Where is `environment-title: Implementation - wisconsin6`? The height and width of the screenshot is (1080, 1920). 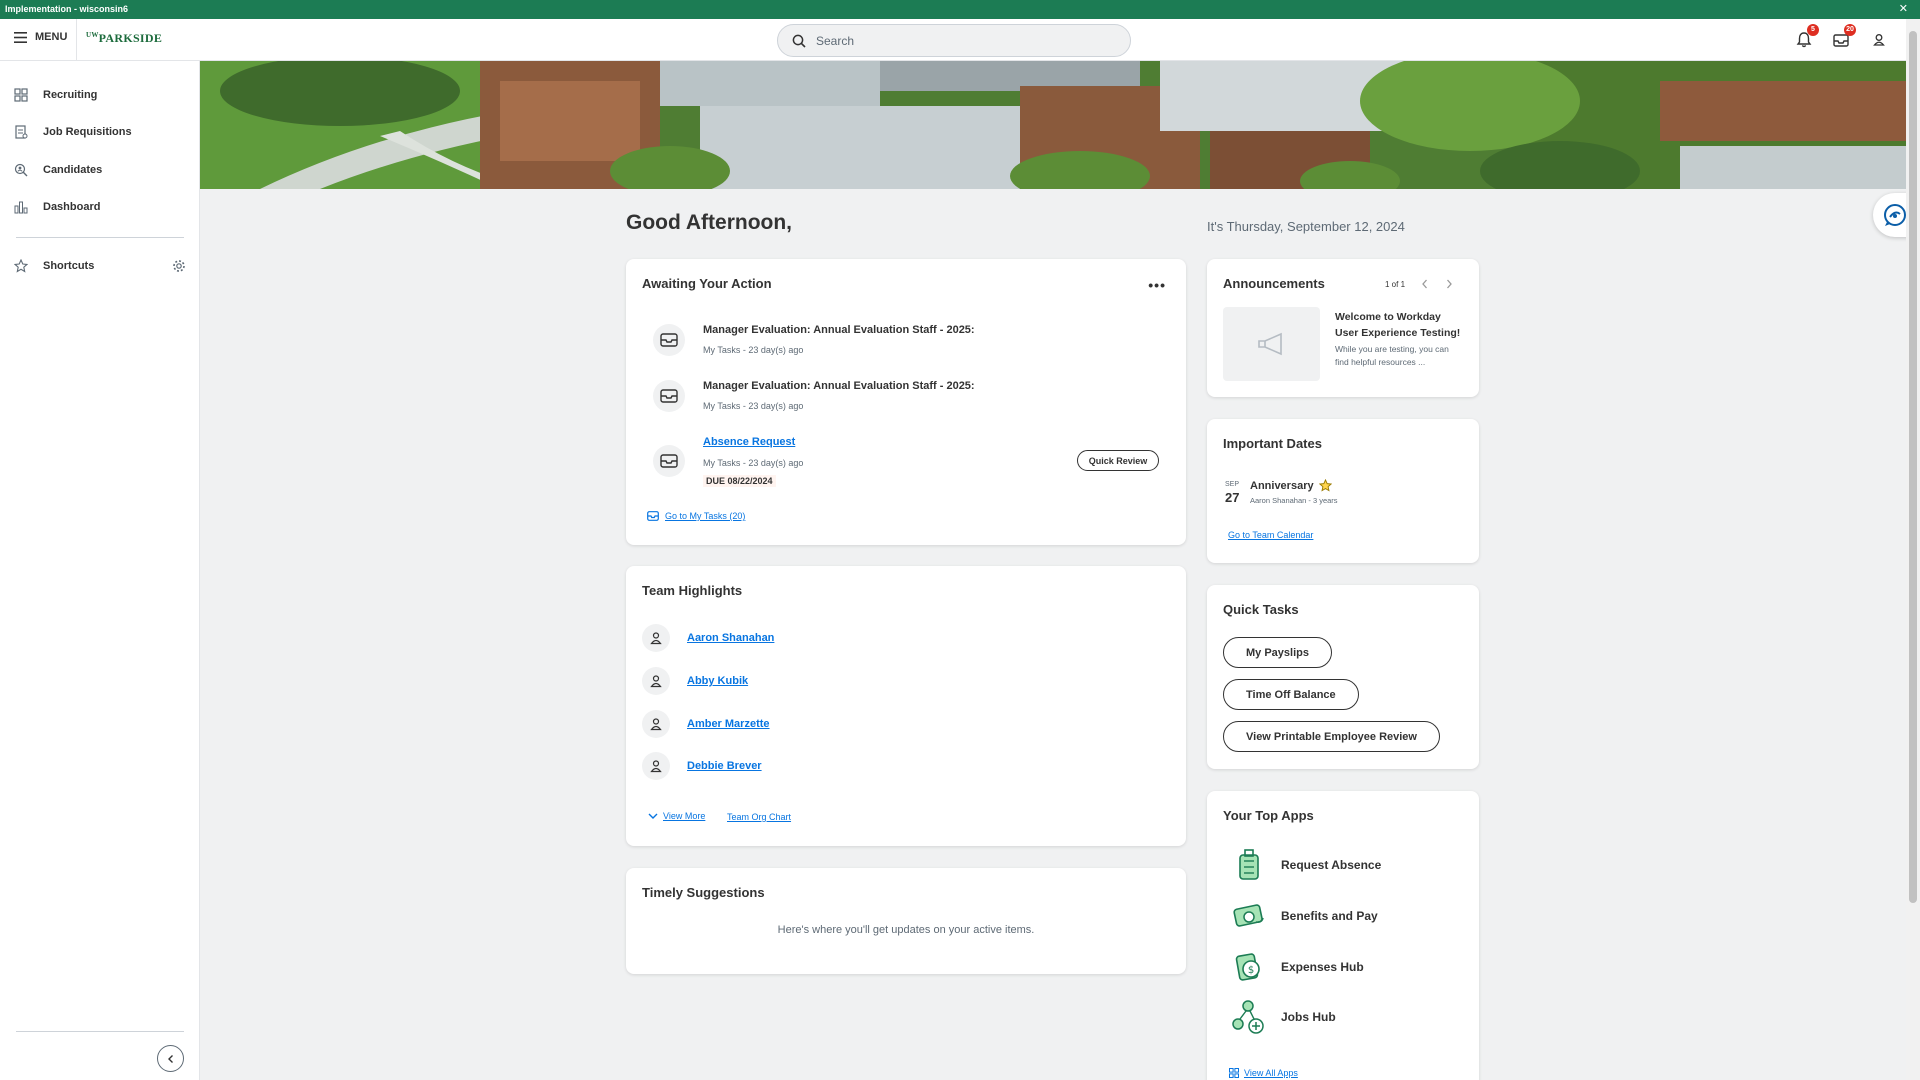 environment-title: Implementation - wisconsin6 is located at coordinates (67, 9).